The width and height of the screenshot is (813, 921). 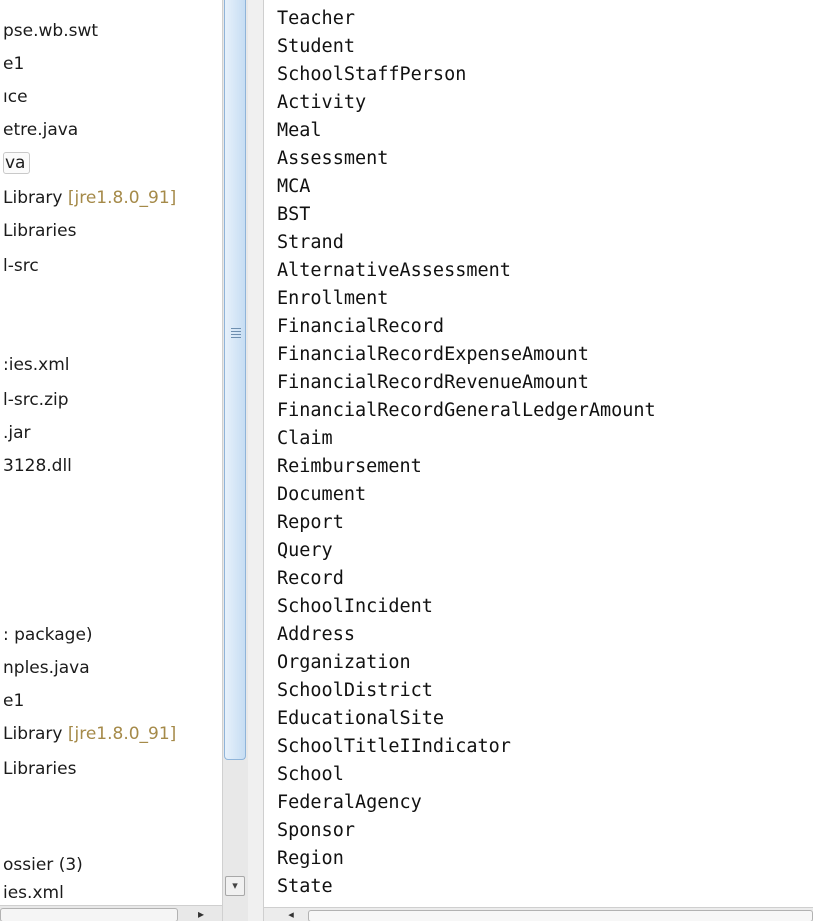 I want to click on code-line: EducationalSite, so click(x=361, y=718).